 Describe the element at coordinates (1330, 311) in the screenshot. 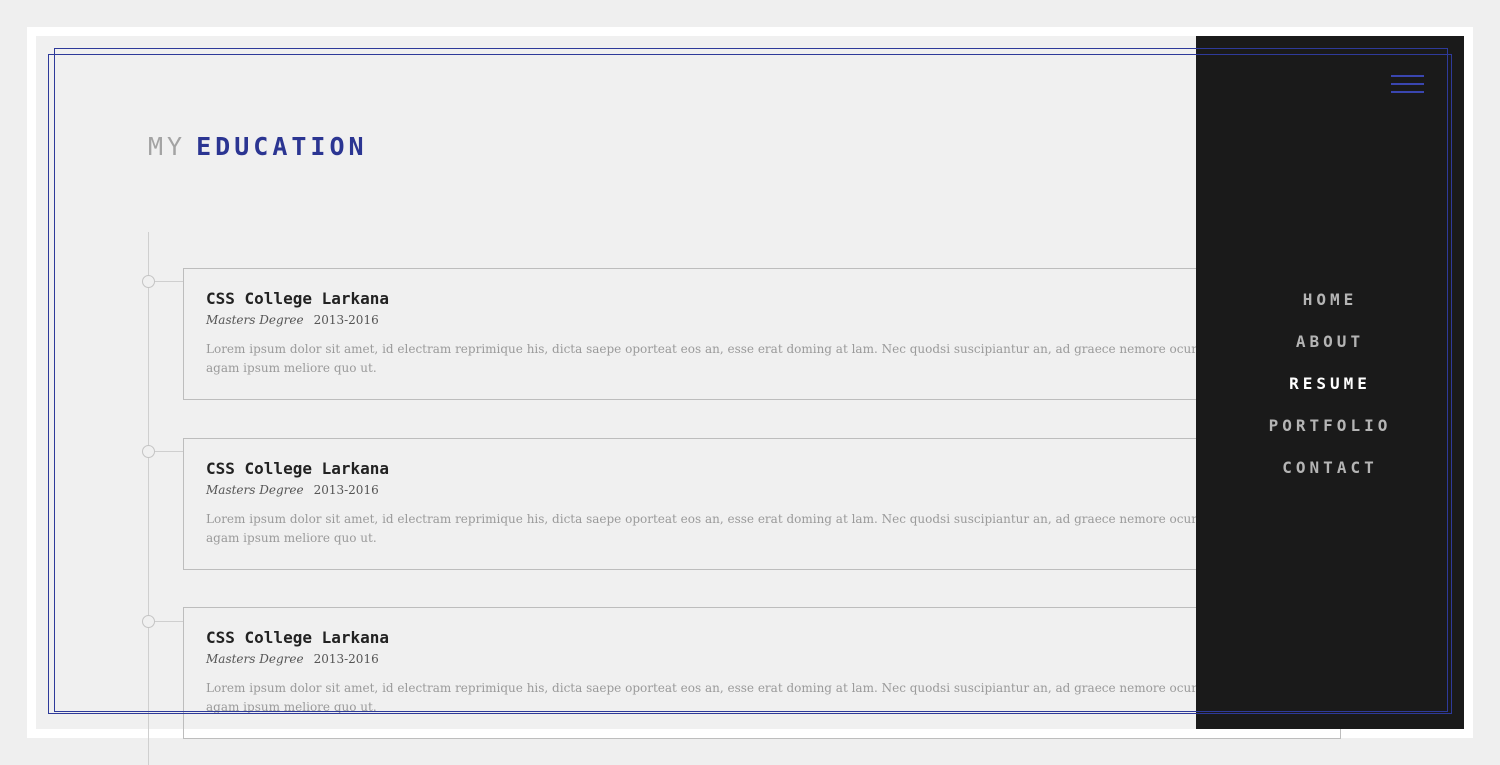

I see `nav-item-home: HOME` at that location.